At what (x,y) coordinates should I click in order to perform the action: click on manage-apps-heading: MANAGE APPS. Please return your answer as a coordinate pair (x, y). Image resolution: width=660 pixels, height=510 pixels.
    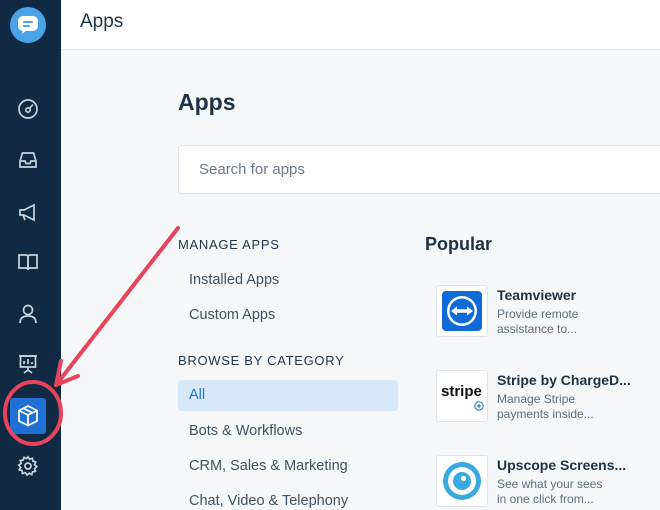
    Looking at the image, I should click on (229, 244).